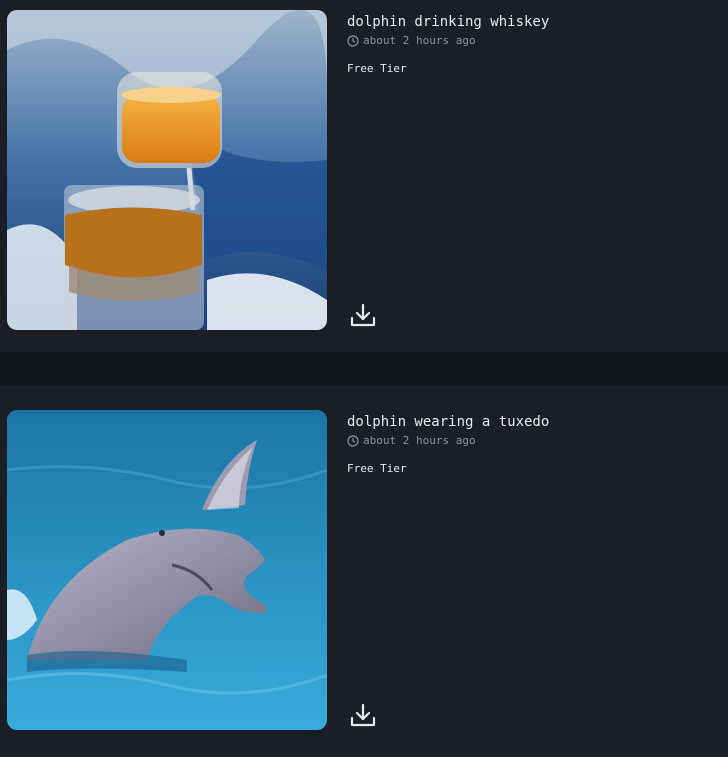 This screenshot has height=757, width=728. I want to click on post-title: dolphin drinking whiskey, so click(448, 22).